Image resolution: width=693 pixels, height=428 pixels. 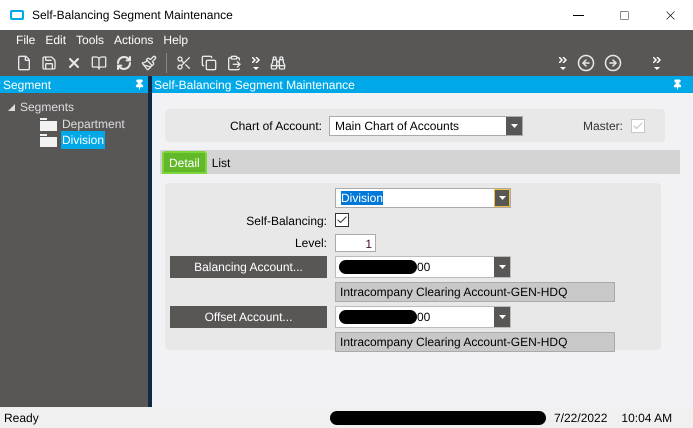 I want to click on menu-item: Edit, so click(x=55, y=40).